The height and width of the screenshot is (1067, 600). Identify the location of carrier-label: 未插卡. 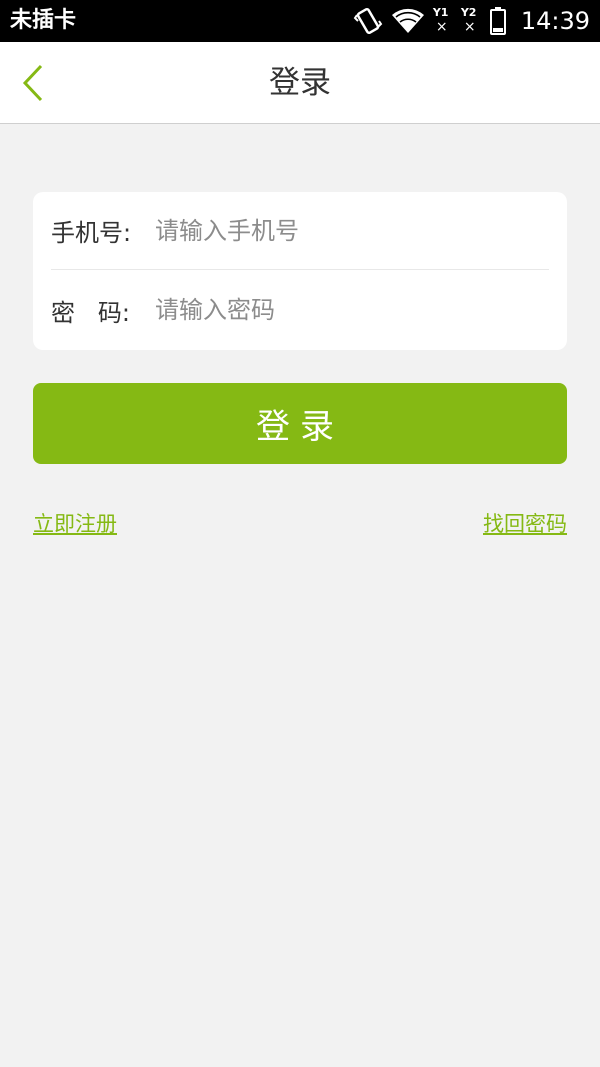
(43, 20).